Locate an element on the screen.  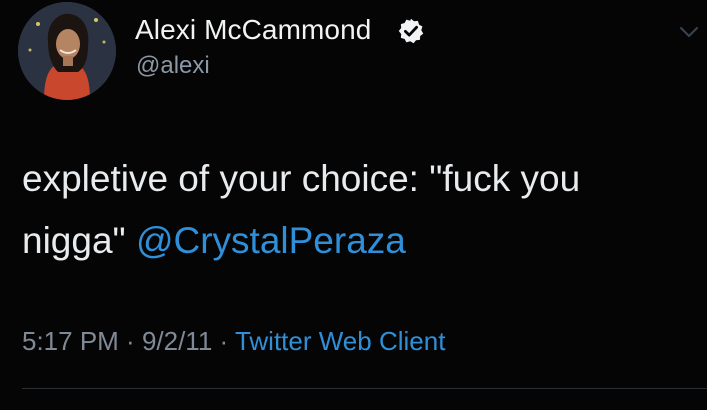
divider is located at coordinates (364, 388).